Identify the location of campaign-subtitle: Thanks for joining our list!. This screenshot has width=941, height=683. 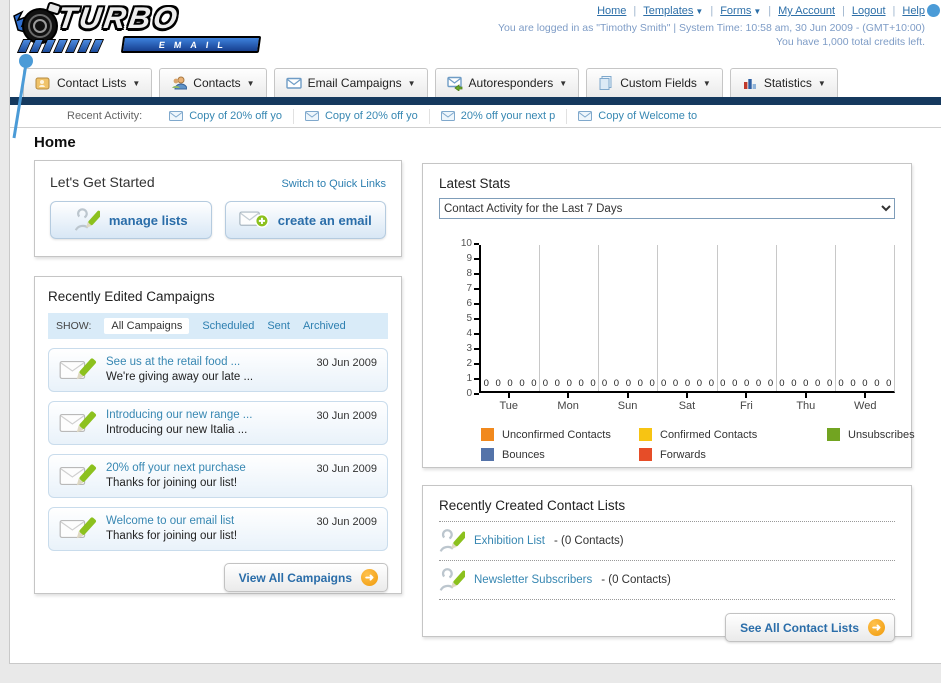
(172, 483).